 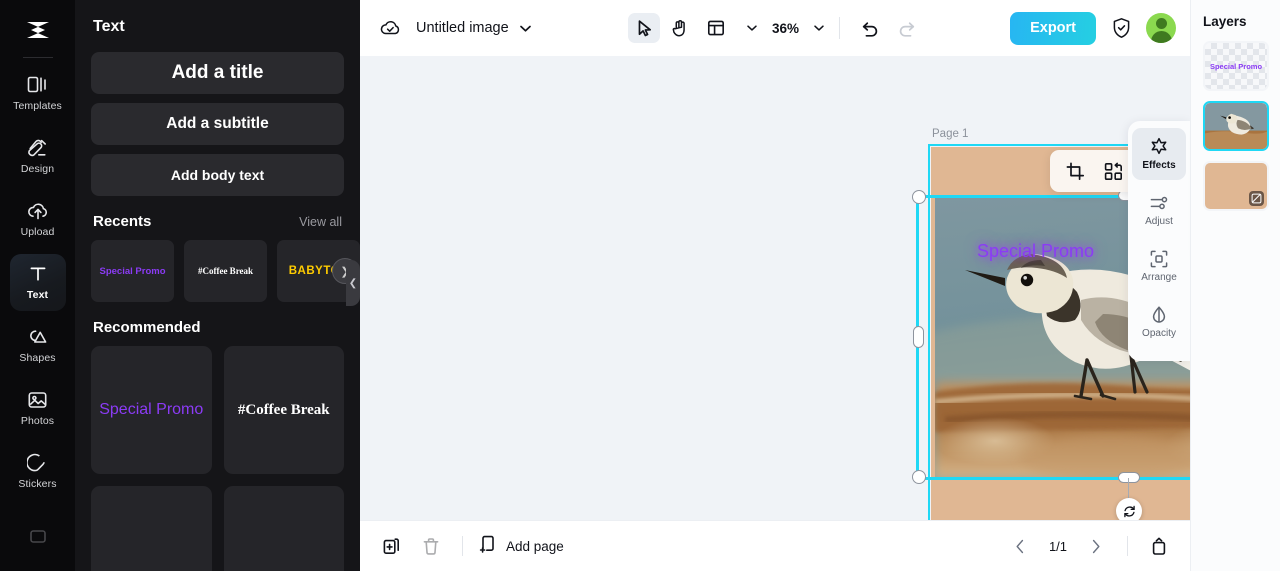 I want to click on resize-handle-bottom-center, so click(x=1129, y=477).